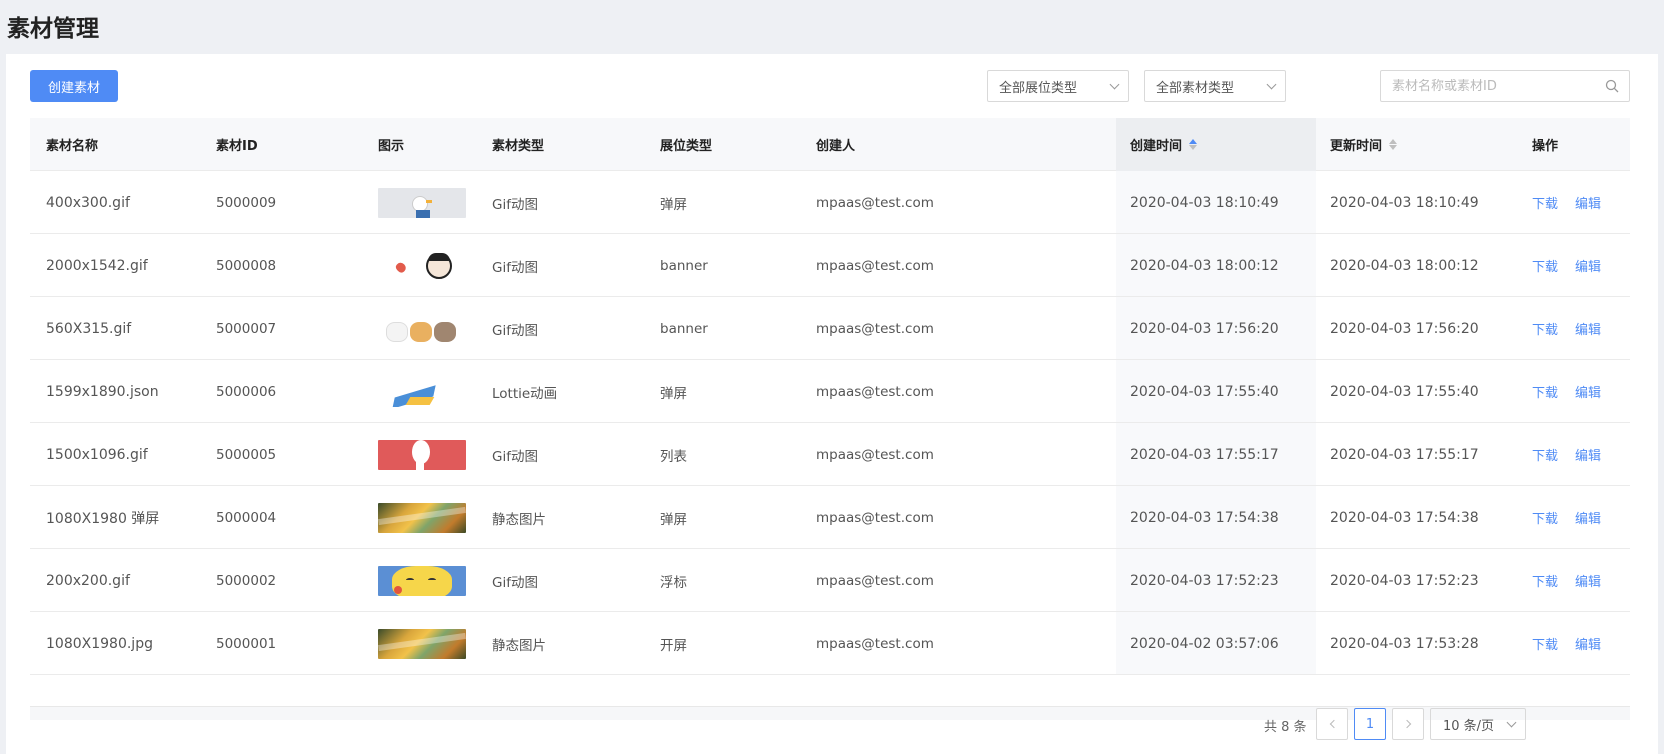  What do you see at coordinates (1404, 517) in the screenshot?
I see `cell-updated: 2020-04-03 17:54:38` at bounding box center [1404, 517].